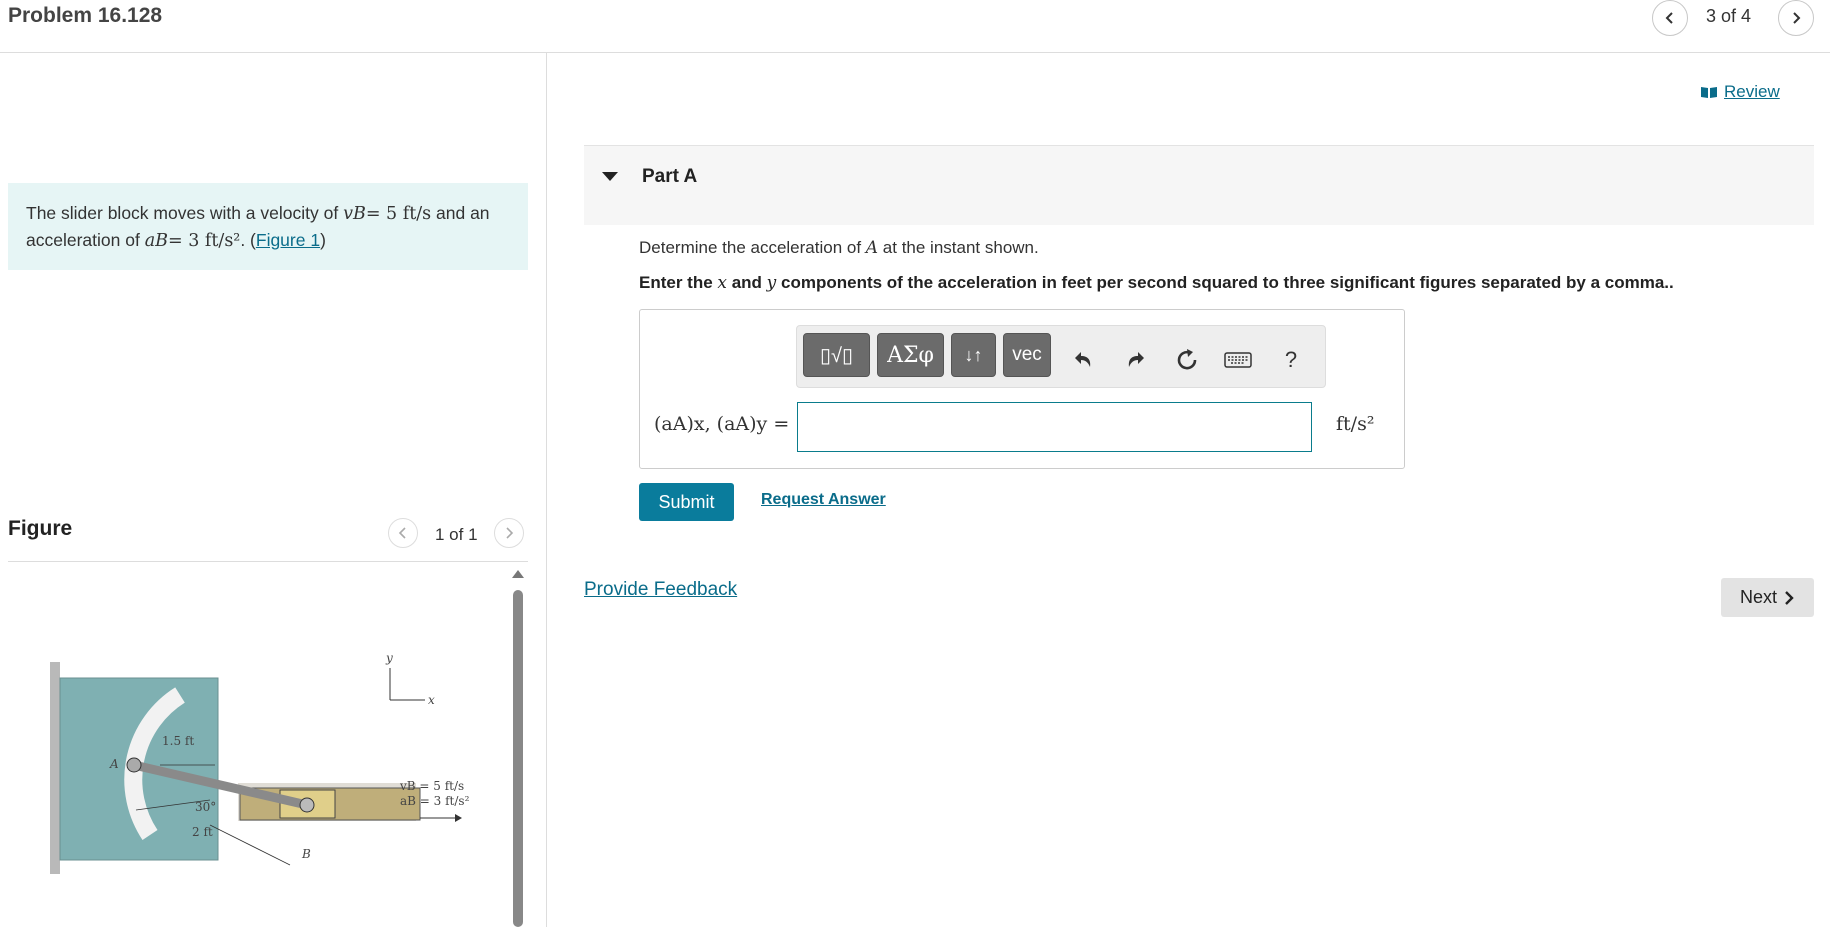 The image size is (1830, 927). I want to click on request-answer-link: Request Answer, so click(823, 500).